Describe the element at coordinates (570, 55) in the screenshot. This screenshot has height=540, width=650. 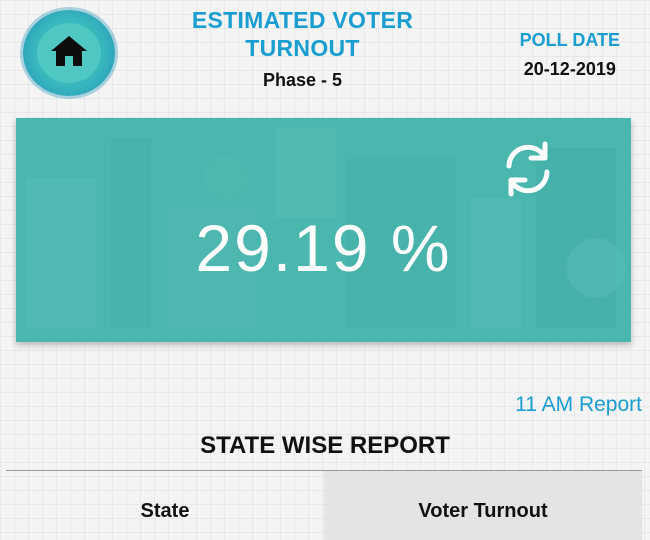
I see `poll-date-block: POLL DATE 20-12-2019` at that location.